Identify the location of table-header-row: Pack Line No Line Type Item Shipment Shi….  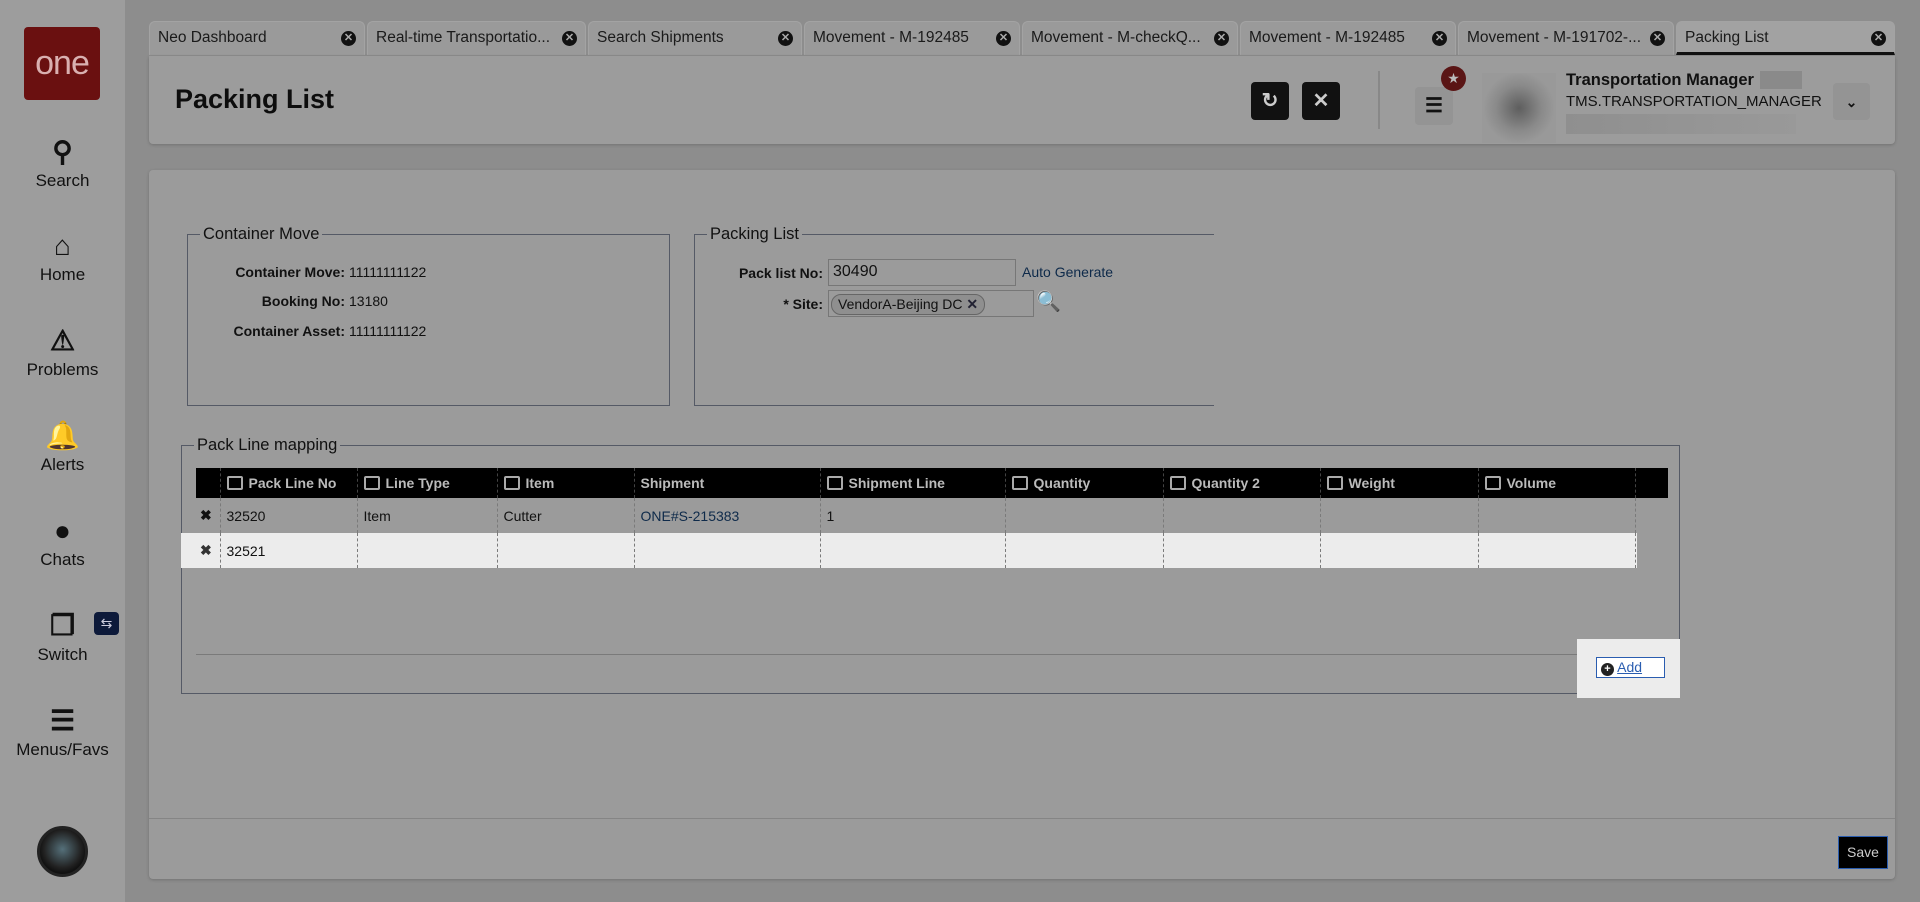
(932, 483).